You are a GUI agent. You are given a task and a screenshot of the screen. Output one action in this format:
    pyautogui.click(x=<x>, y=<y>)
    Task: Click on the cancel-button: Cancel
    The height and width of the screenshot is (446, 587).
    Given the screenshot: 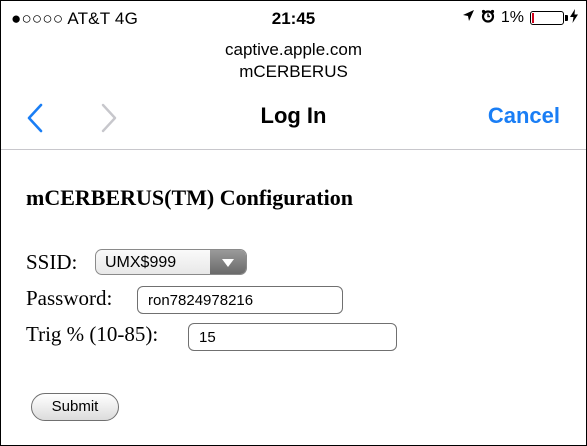 What is the action you would take?
    pyautogui.click(x=524, y=116)
    